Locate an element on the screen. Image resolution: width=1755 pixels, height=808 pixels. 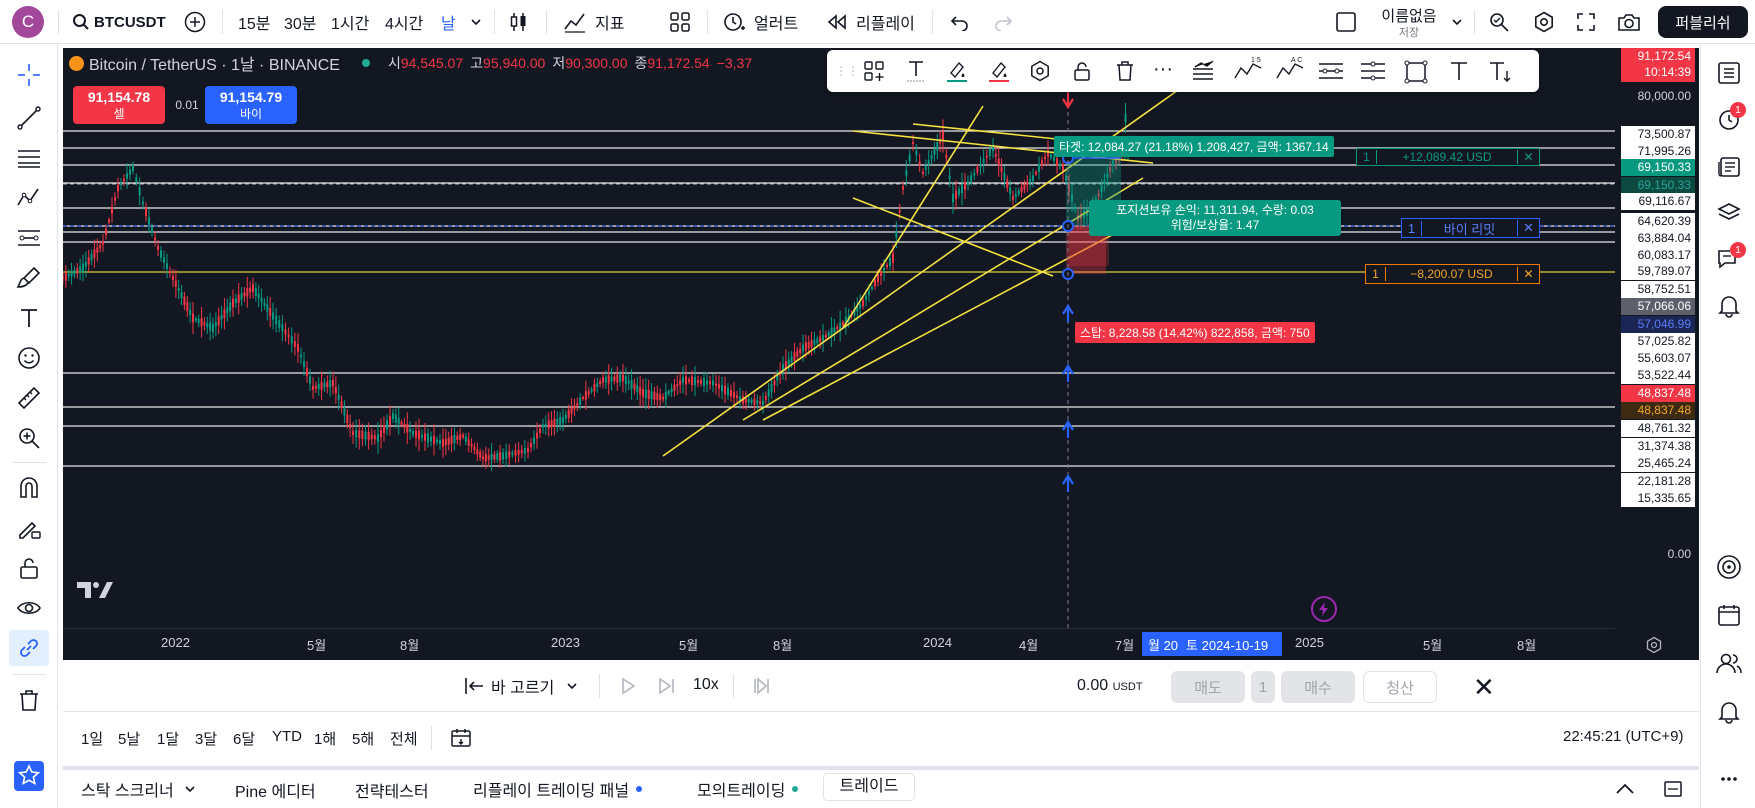
alert-button: 얼러트 is located at coordinates (760, 22).